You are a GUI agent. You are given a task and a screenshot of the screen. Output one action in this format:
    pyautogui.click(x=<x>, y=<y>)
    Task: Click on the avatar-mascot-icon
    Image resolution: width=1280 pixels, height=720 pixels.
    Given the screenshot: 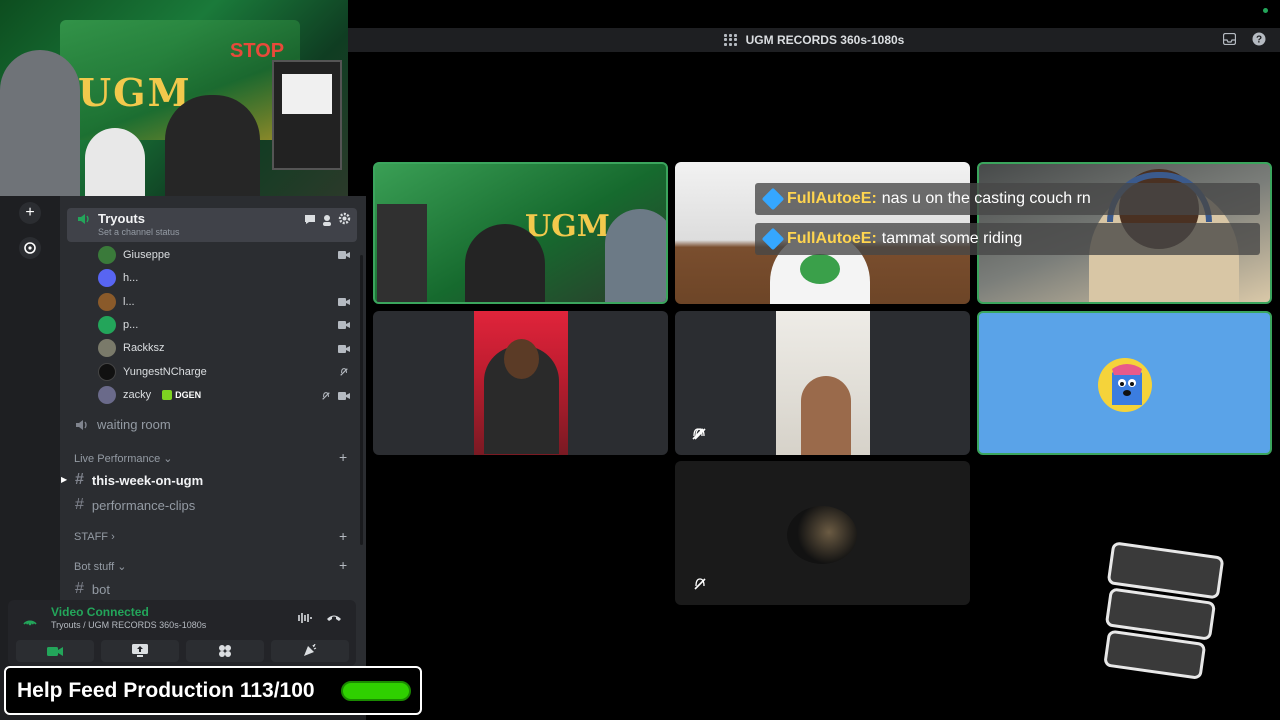 What is the action you would take?
    pyautogui.click(x=1125, y=385)
    